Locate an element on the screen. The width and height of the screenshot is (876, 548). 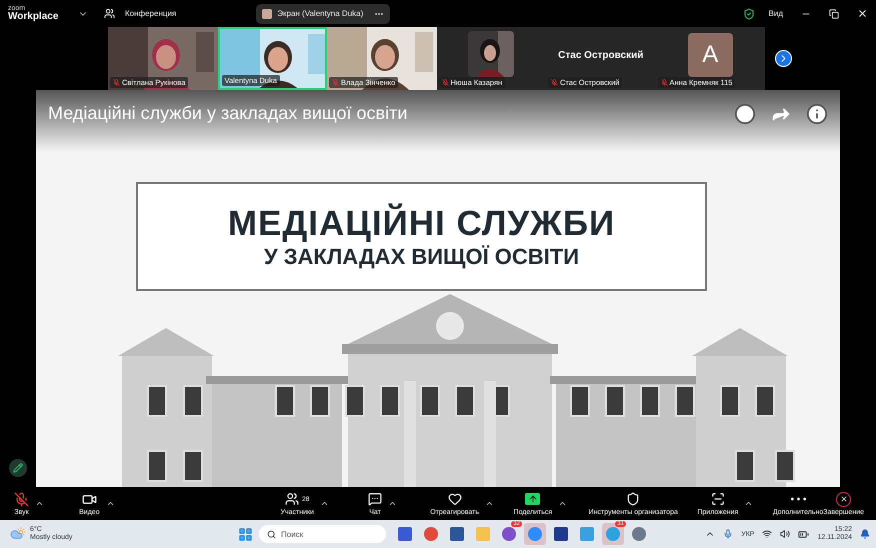
chat-icon is located at coordinates (375, 499).